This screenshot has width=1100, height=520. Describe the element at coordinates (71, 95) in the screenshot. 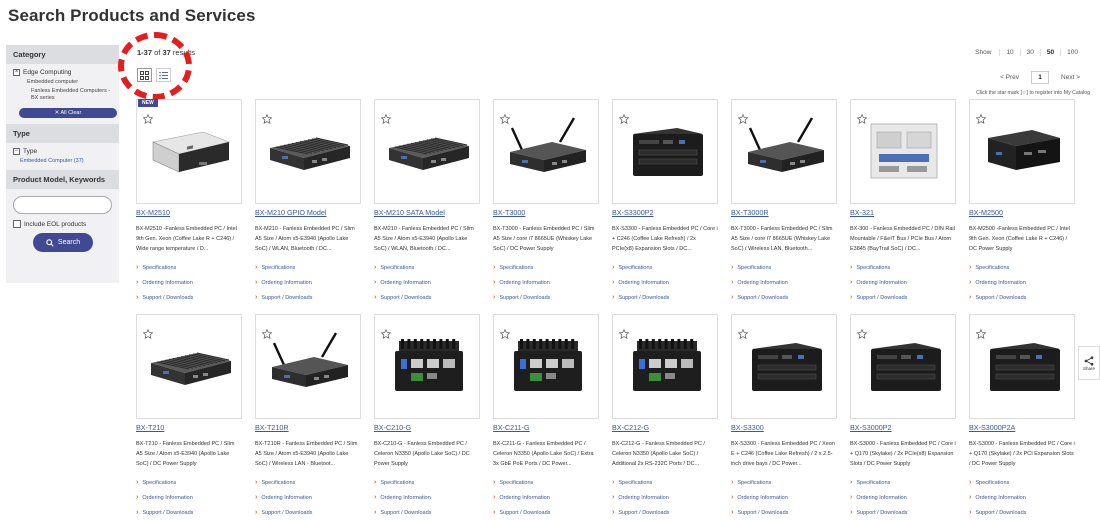

I see `category-sub-sub-item: Fanless Embedded Computers - BX series` at that location.